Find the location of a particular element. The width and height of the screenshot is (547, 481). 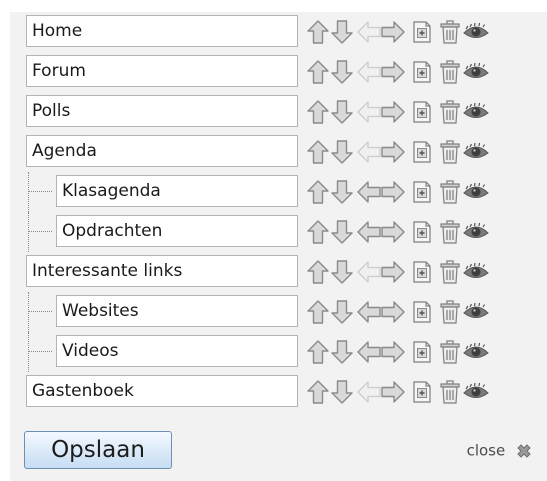

menu-item-name-field: Gastenboek is located at coordinates (162, 391).